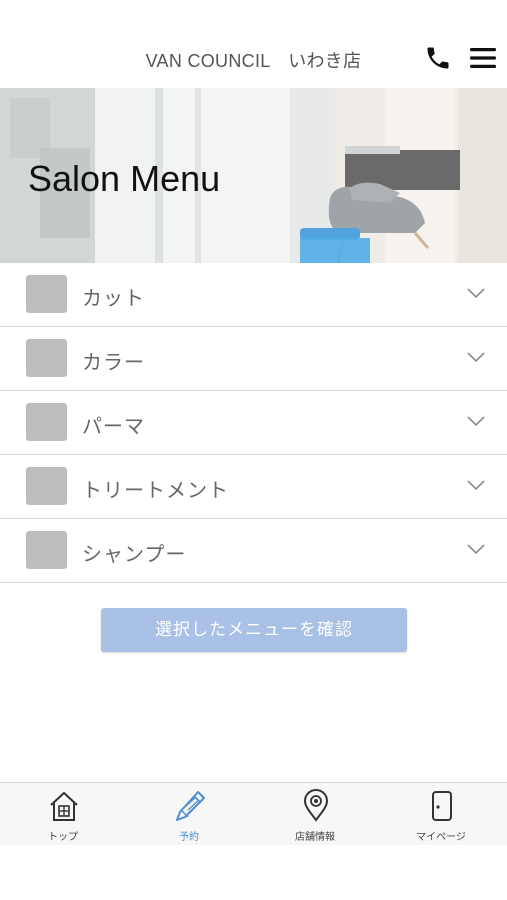 This screenshot has height=900, width=507. I want to click on tab-label: 予約, so click(189, 837).